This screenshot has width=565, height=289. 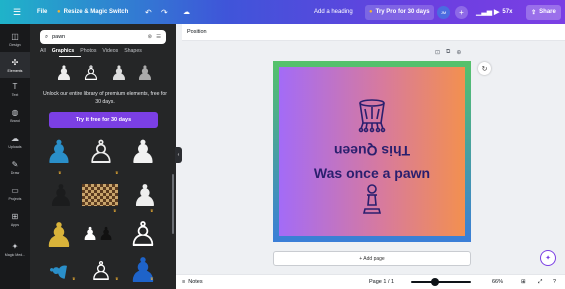 What do you see at coordinates (42, 12) in the screenshot?
I see `file-menu: File` at bounding box center [42, 12].